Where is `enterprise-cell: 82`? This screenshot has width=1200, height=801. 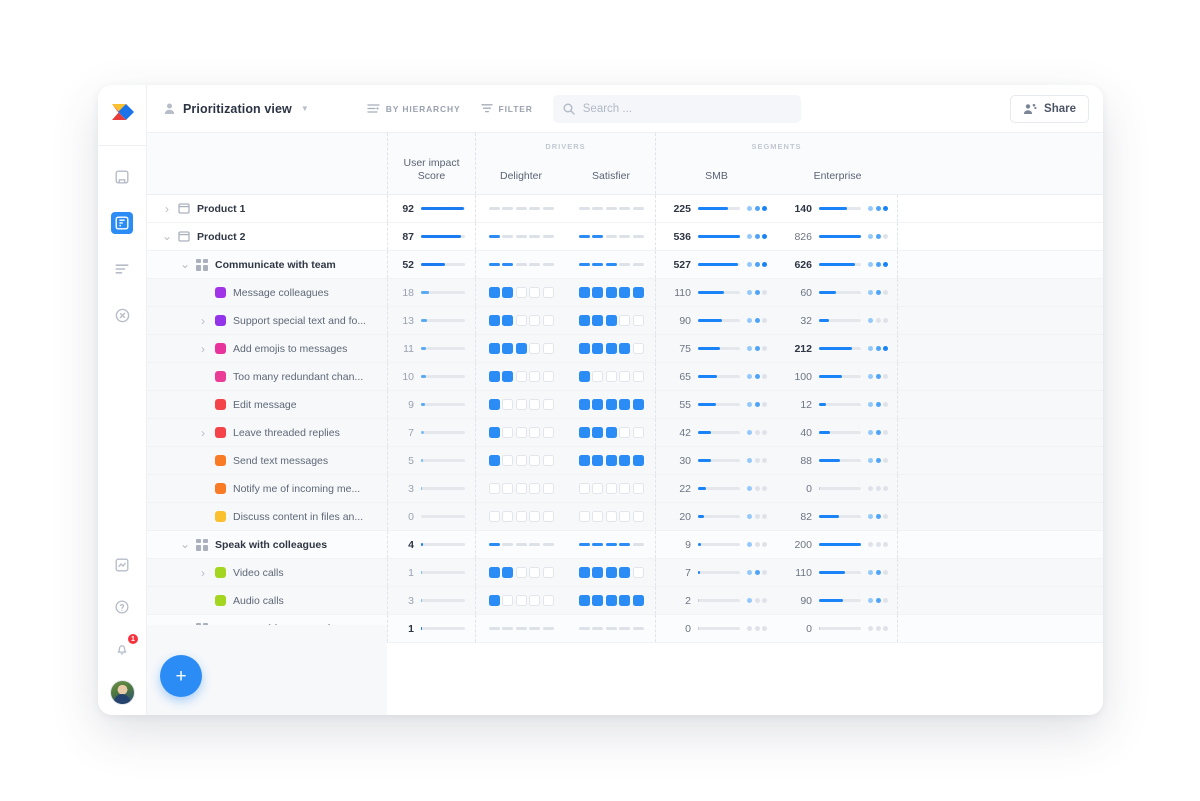
enterprise-cell: 82 is located at coordinates (837, 516).